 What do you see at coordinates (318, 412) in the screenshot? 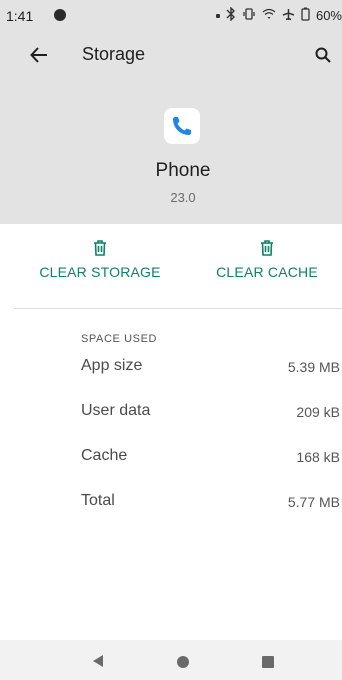
I see `user-data-value: 209 kB` at bounding box center [318, 412].